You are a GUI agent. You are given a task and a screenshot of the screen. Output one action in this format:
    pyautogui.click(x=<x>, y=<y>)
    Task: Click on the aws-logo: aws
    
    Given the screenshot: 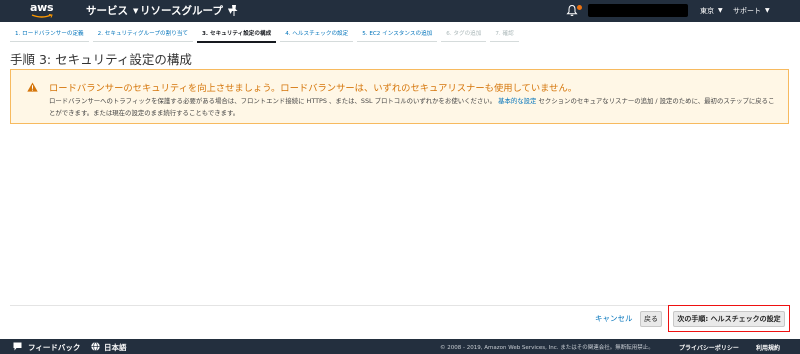 What is the action you would take?
    pyautogui.click(x=43, y=11)
    